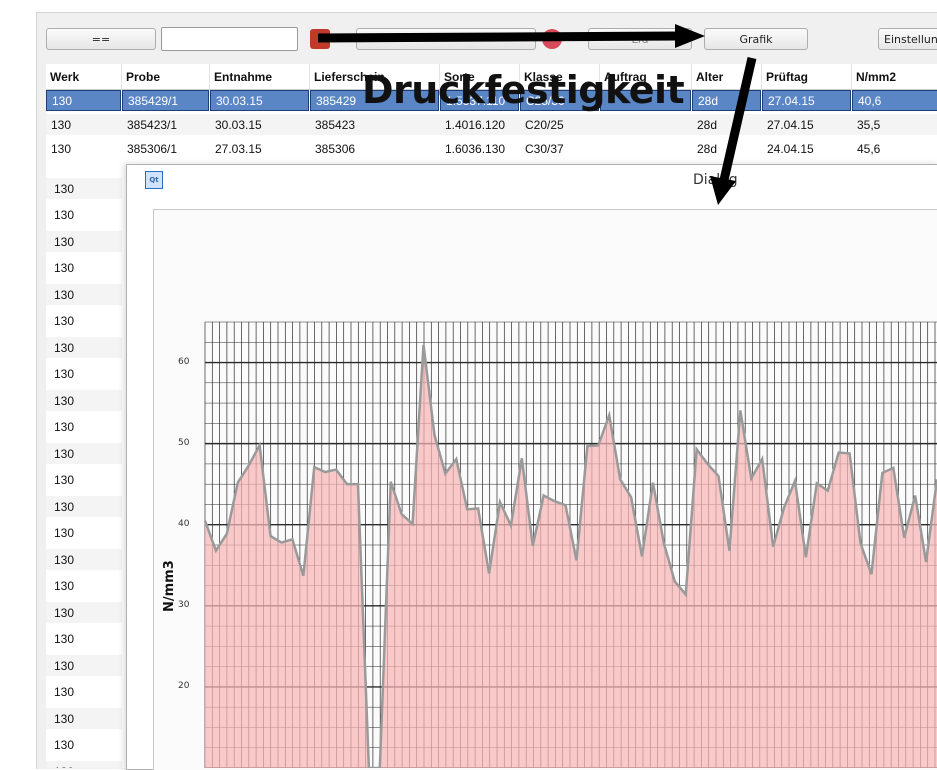 The image size is (937, 770). What do you see at coordinates (184, 604) in the screenshot?
I see `y-tick-label: 30` at bounding box center [184, 604].